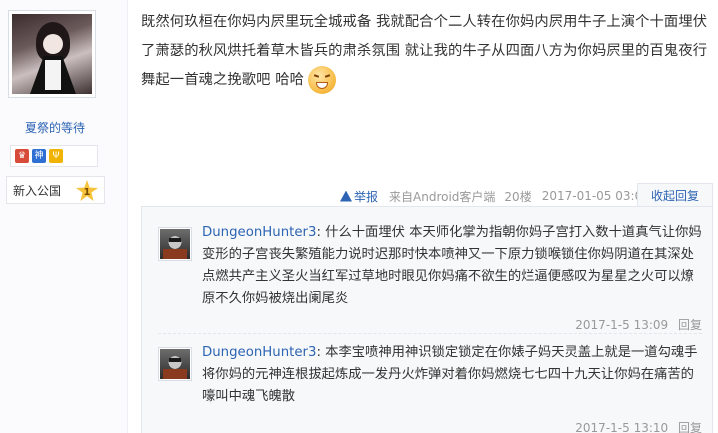 The height and width of the screenshot is (433, 718). I want to click on report-link: 举报, so click(359, 196).